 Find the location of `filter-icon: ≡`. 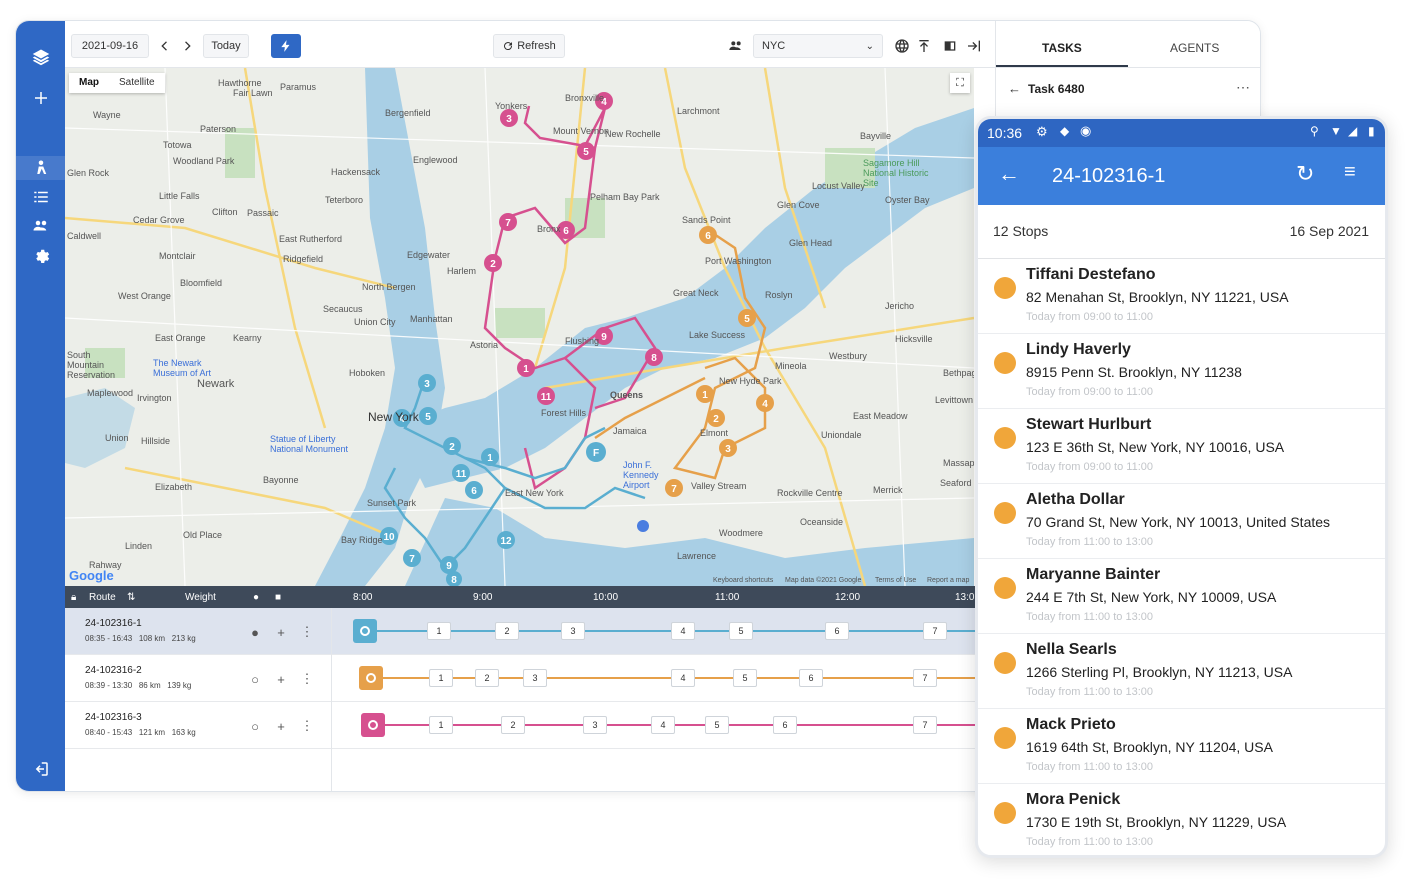

filter-icon: ≡ is located at coordinates (1350, 172).